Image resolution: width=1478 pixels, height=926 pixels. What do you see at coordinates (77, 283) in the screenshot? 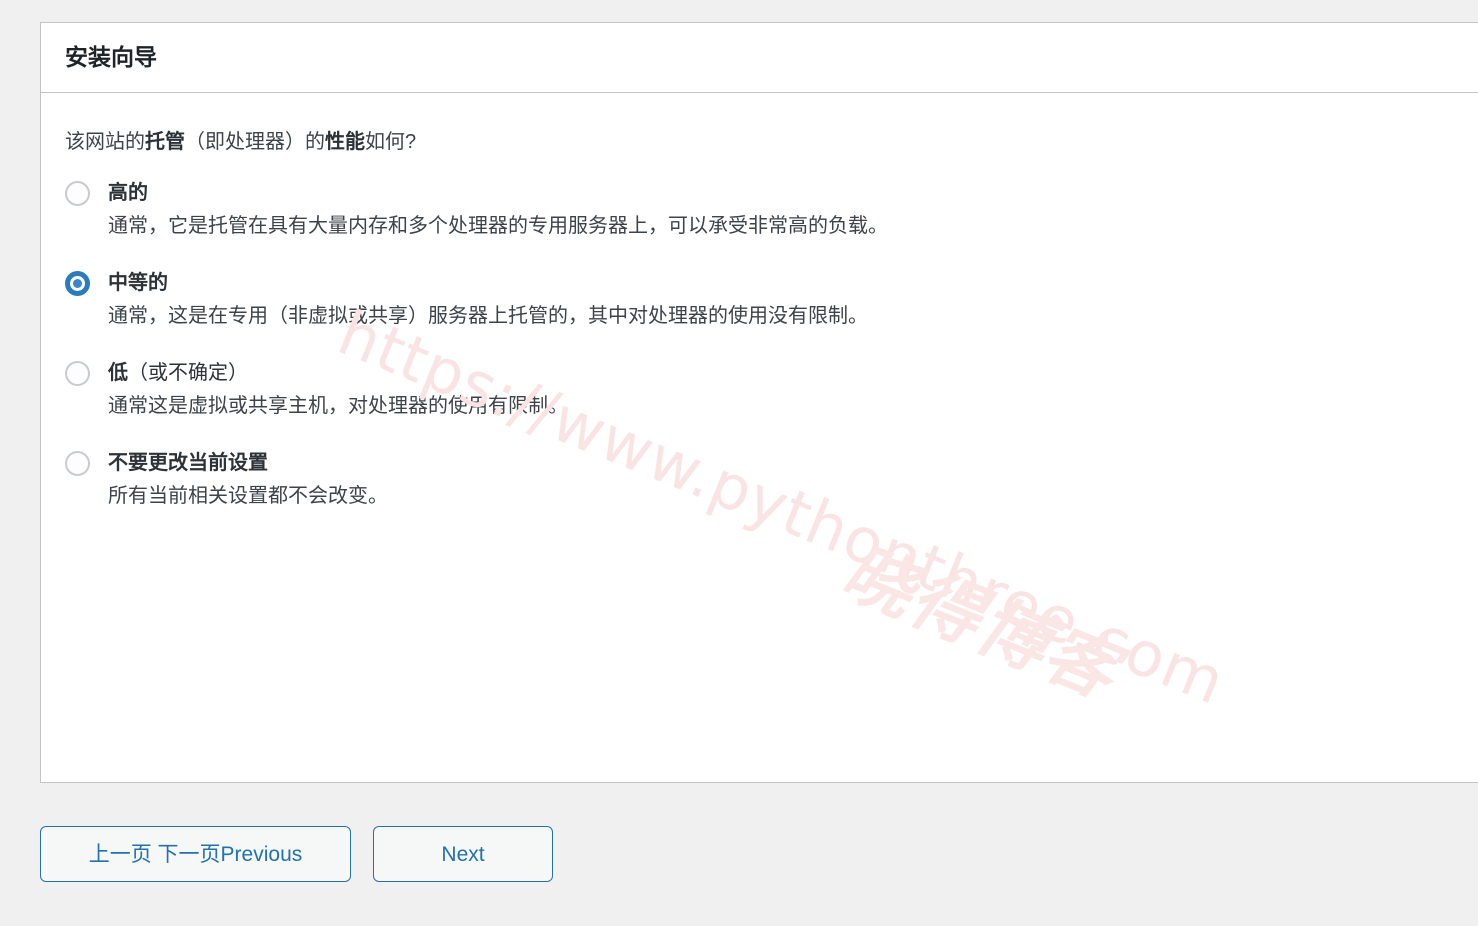
I see `radio-button-medium` at bounding box center [77, 283].